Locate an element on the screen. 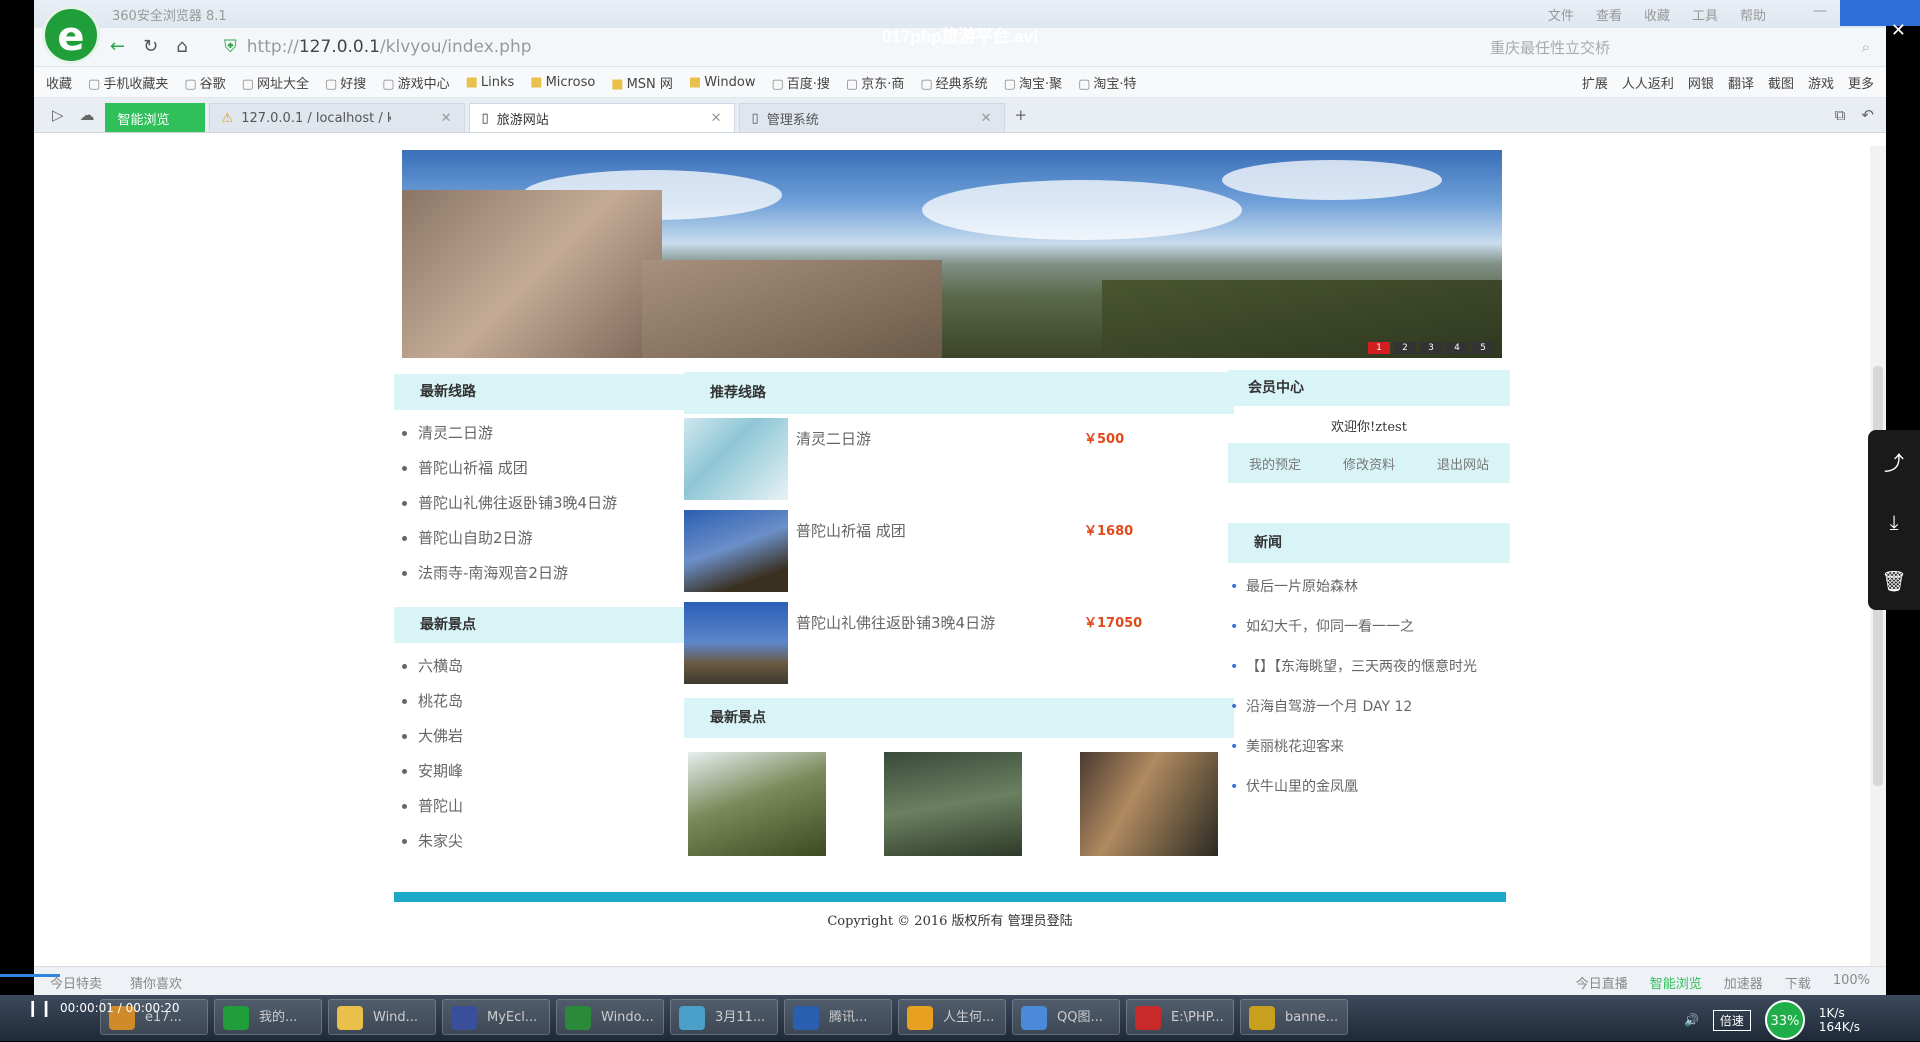 Image resolution: width=1920 pixels, height=1042 pixels. undo-close-icon: ↶ is located at coordinates (1867, 115).